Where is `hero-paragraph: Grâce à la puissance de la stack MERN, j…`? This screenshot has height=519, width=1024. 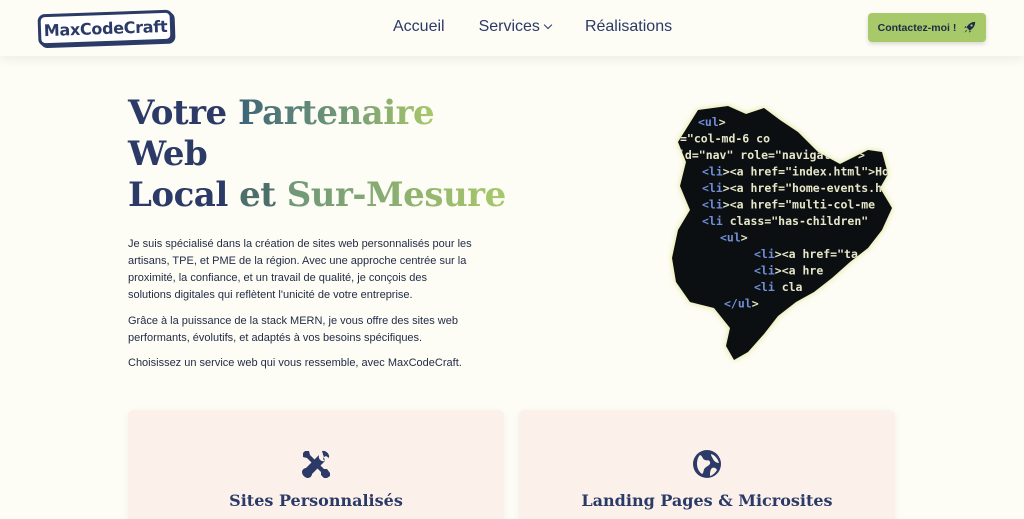 hero-paragraph: Grâce à la puissance de la stack MERN, j… is located at coordinates (293, 329).